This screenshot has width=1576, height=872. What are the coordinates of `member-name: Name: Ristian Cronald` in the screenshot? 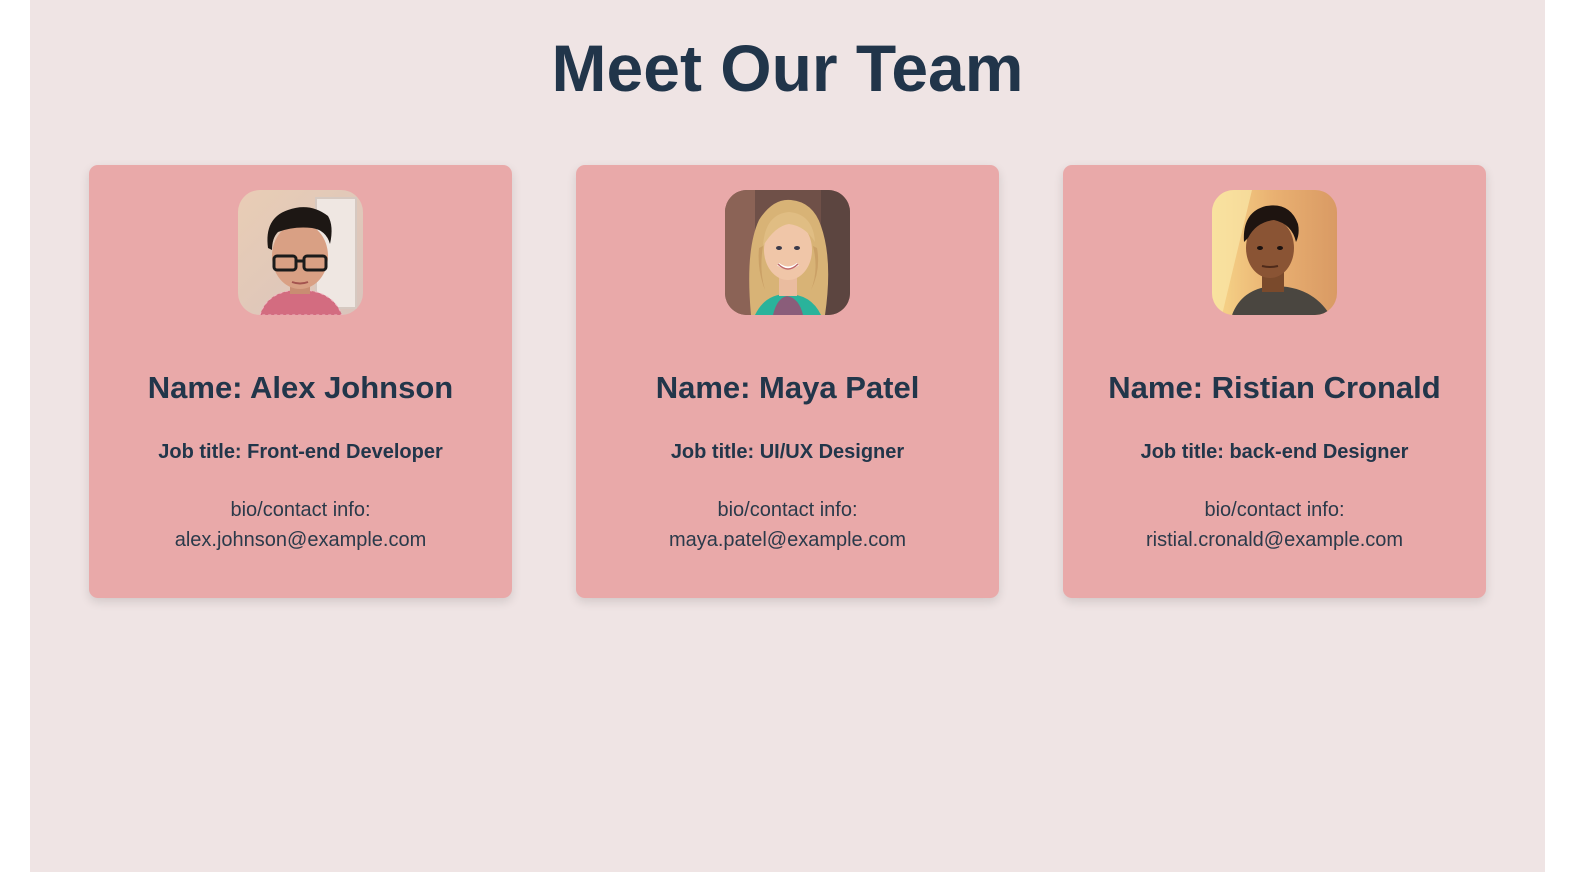 It's located at (1274, 387).